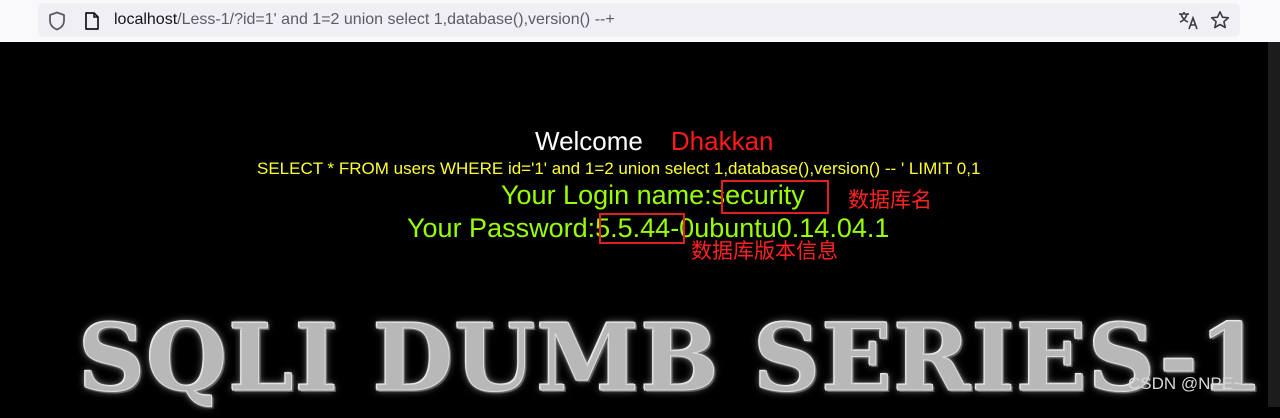 The height and width of the screenshot is (418, 1280). I want to click on welcome-line: Welcome Dhakkan, so click(654, 141).